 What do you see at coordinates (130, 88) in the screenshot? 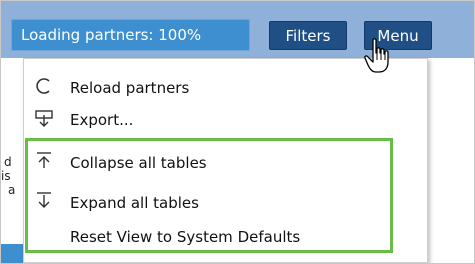
I see `menu-item-label: Reload partners` at bounding box center [130, 88].